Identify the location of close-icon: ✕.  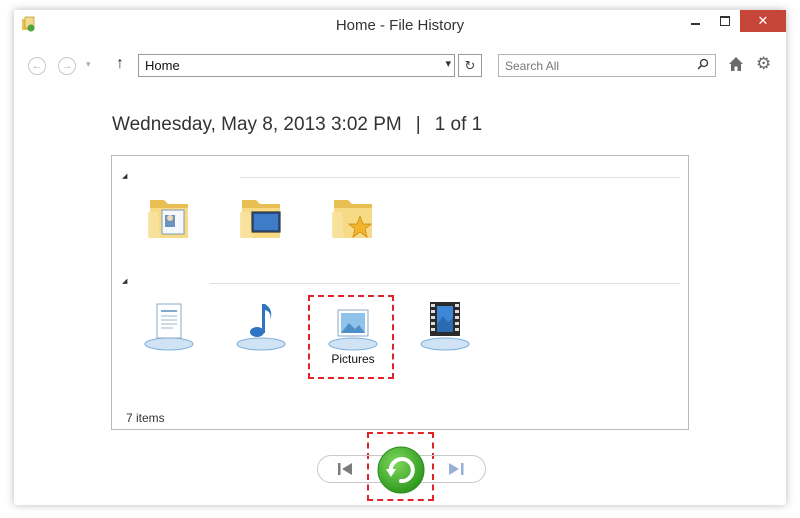
(763, 20).